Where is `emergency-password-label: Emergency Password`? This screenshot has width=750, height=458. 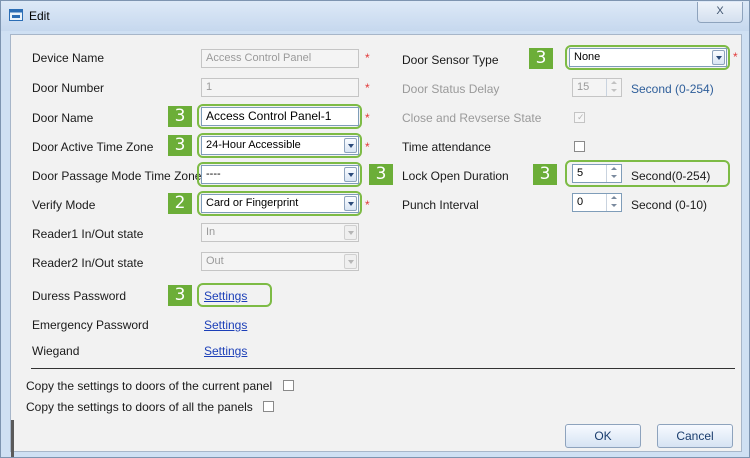
emergency-password-label: Emergency Password is located at coordinates (90, 325).